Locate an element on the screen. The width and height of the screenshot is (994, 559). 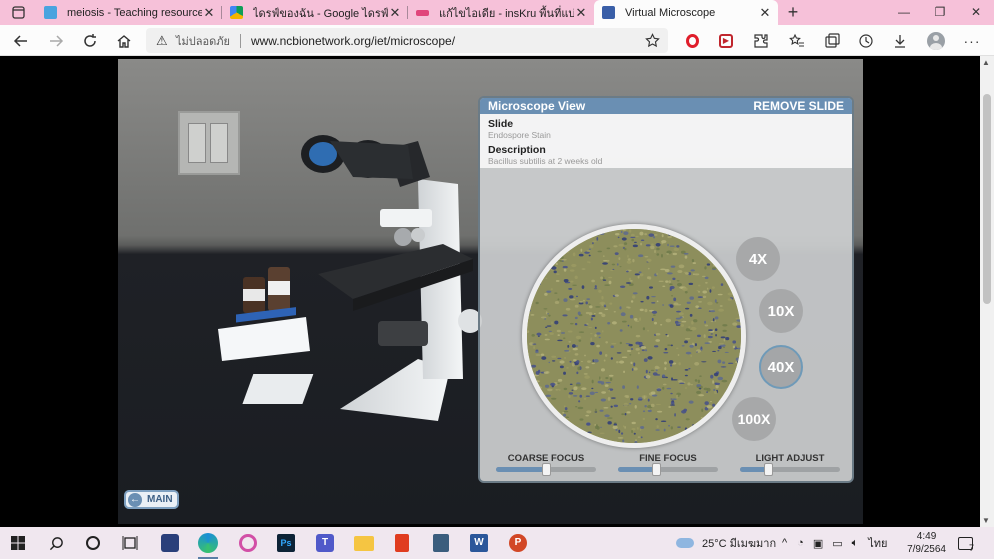
remove-slide-button: REMOVE SLIDE is located at coordinates (798, 106).